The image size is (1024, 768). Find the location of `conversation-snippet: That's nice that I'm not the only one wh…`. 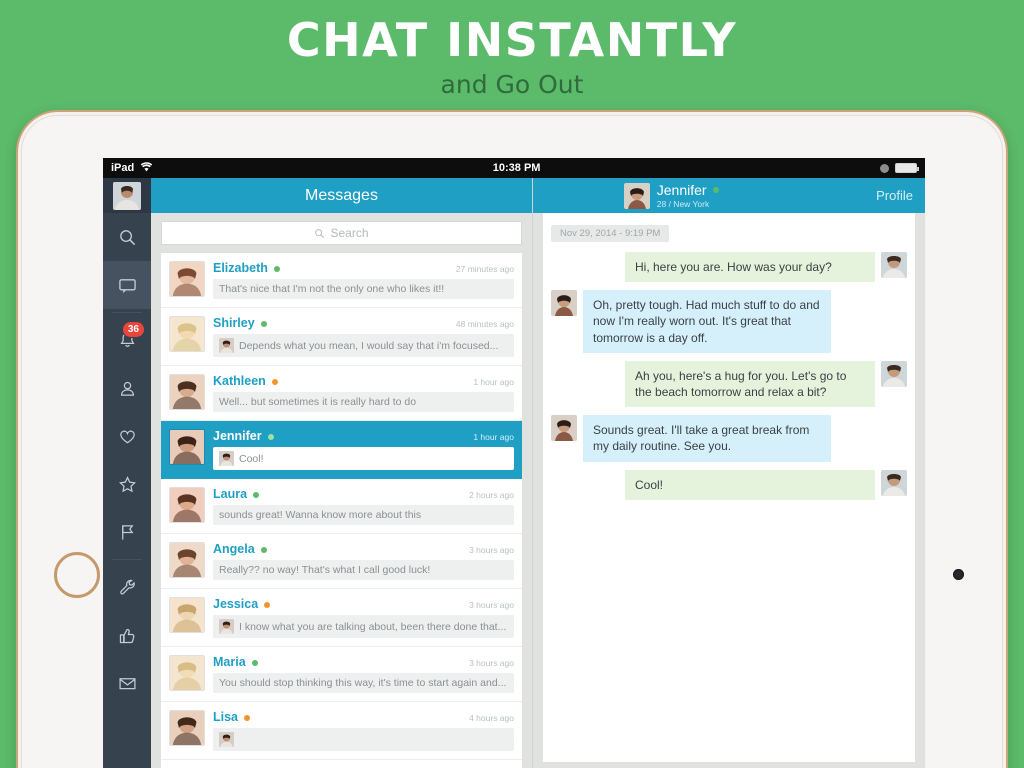

conversation-snippet: That's nice that I'm not the only one wh… is located at coordinates (363, 289).